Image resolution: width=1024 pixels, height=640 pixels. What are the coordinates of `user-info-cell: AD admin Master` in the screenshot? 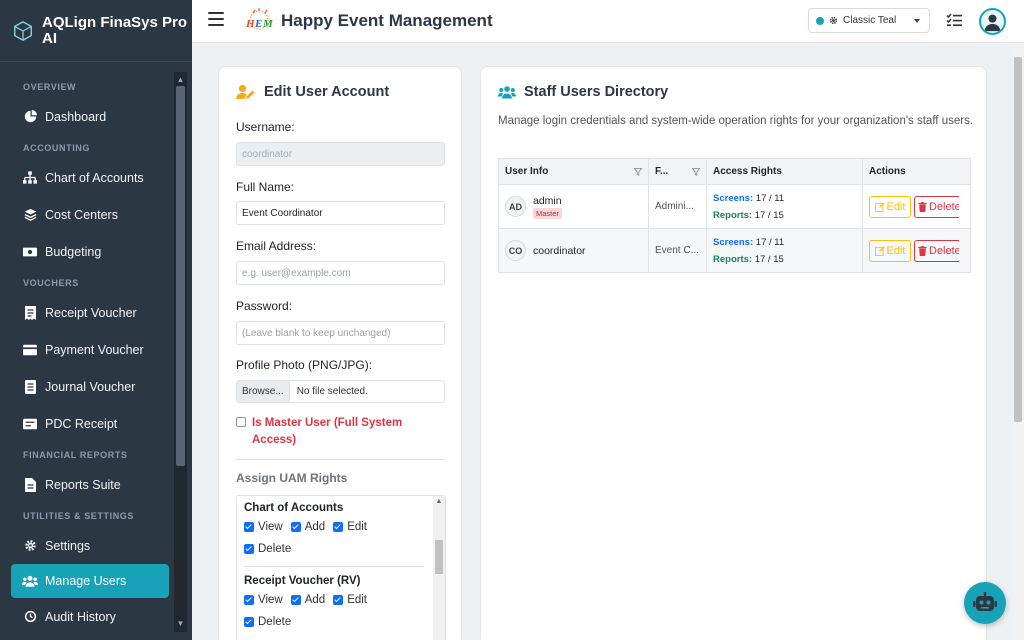 It's located at (573, 206).